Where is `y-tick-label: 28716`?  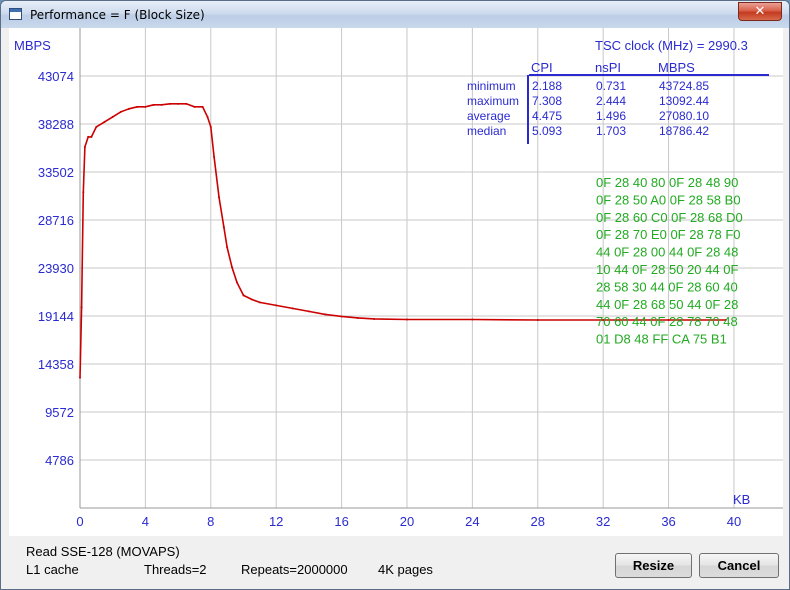 y-tick-label: 28716 is located at coordinates (56, 220).